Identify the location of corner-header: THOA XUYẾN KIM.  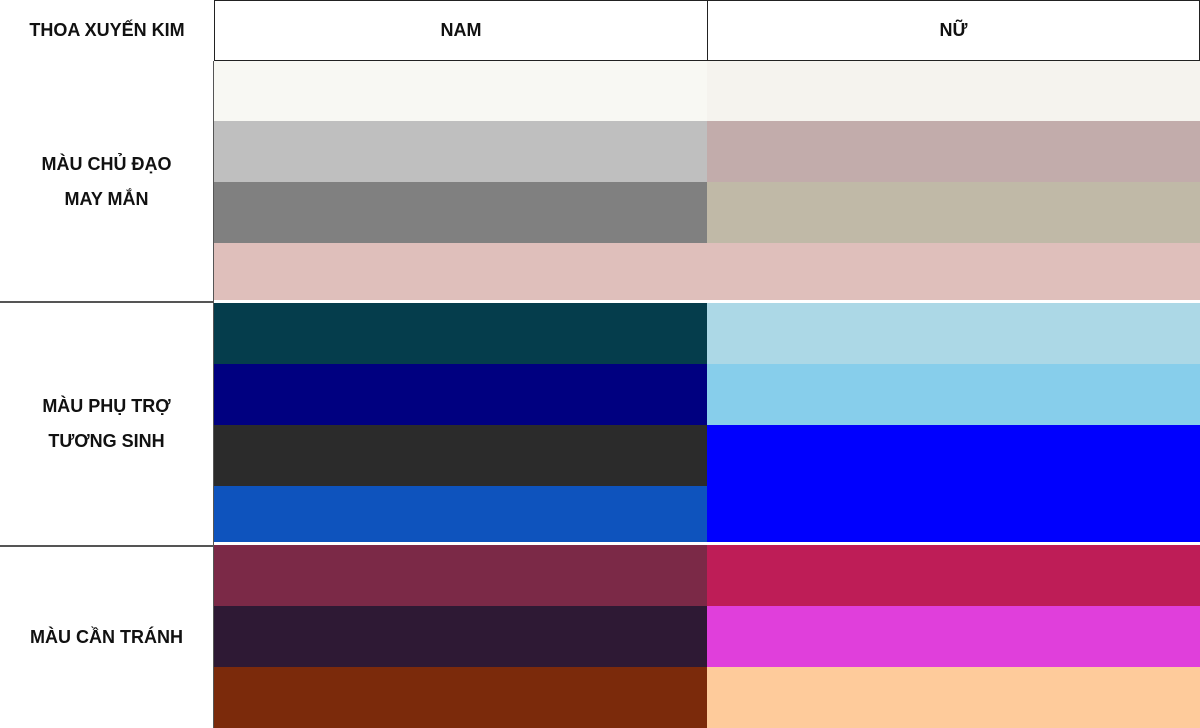
(107, 30).